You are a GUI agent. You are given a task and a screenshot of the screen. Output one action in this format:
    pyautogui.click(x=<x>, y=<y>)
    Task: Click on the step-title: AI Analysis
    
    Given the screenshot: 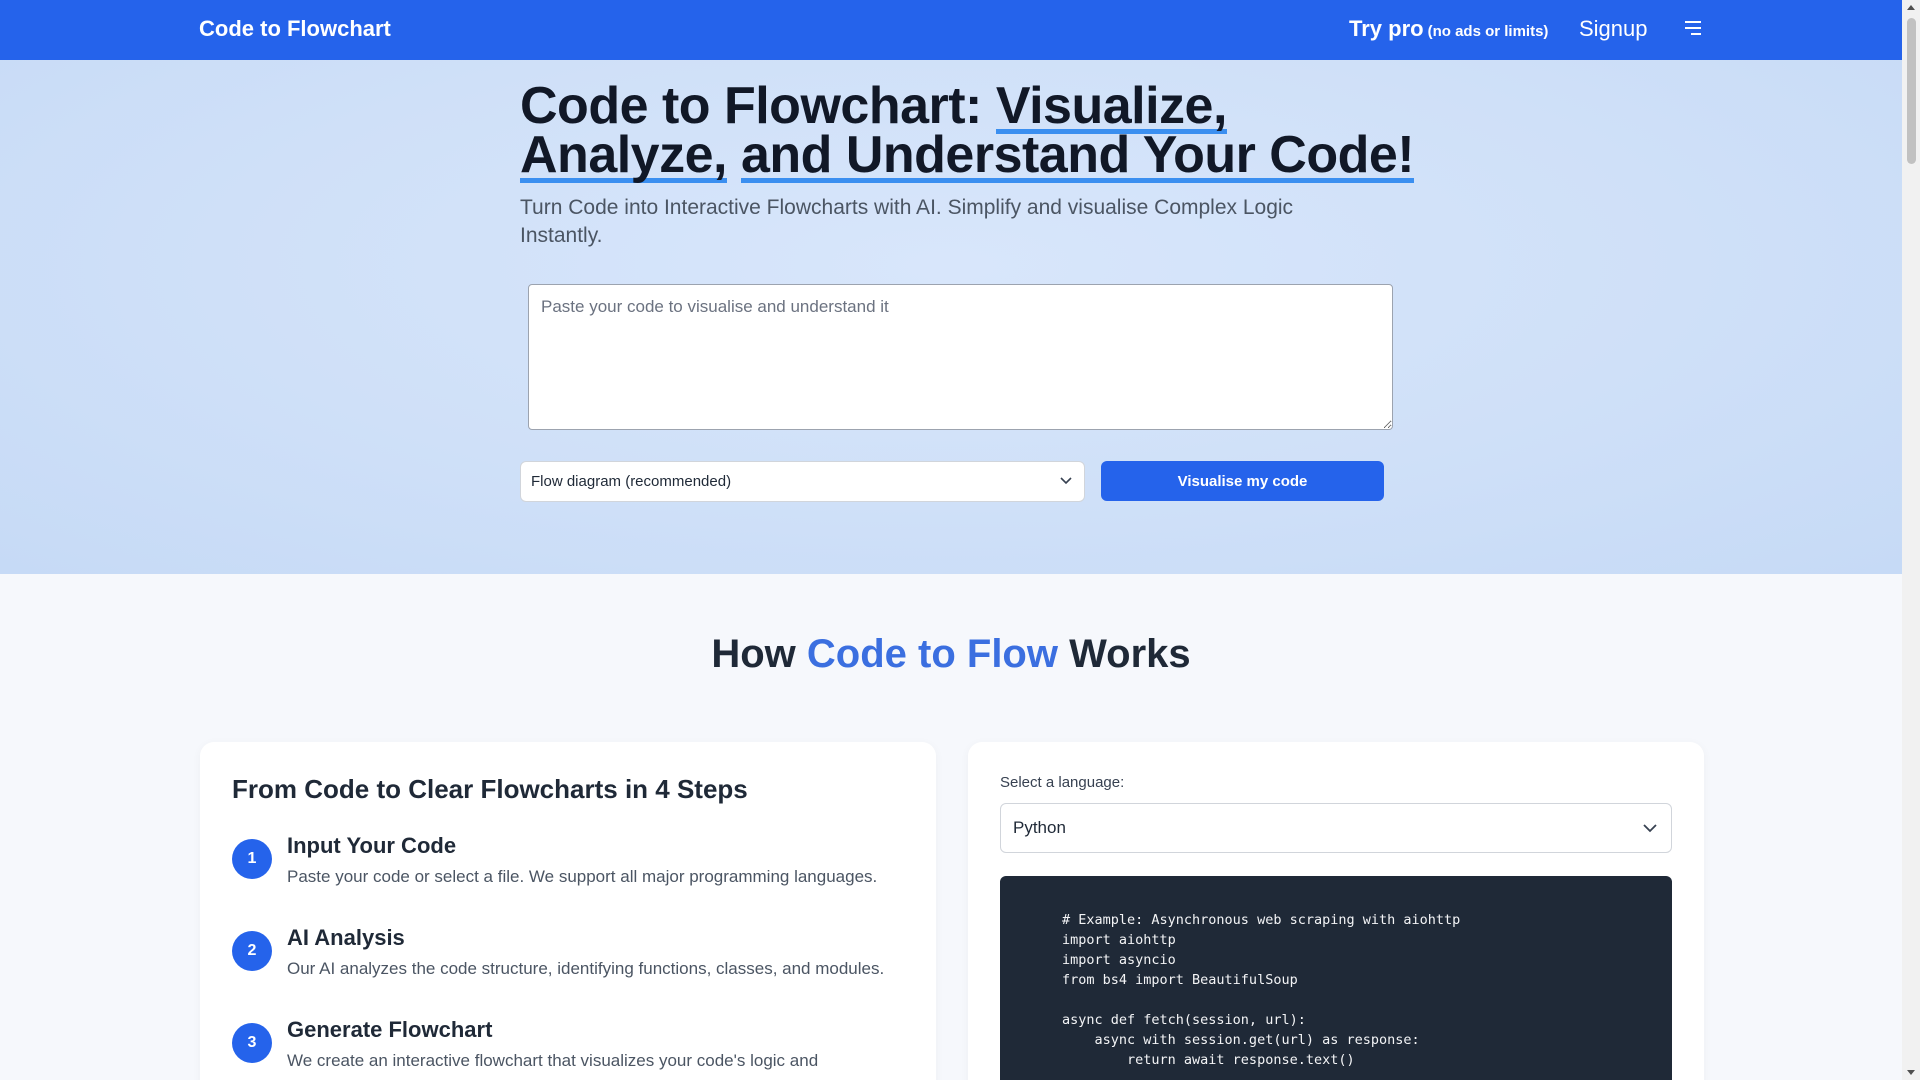 What is the action you would take?
    pyautogui.click(x=346, y=937)
    